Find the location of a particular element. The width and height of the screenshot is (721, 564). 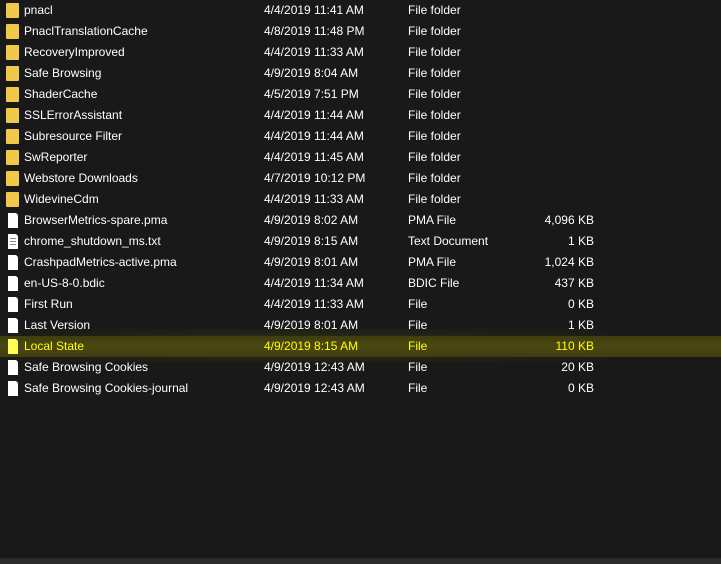

file-name: Safe Browsing Cookies is located at coordinates (86, 367).